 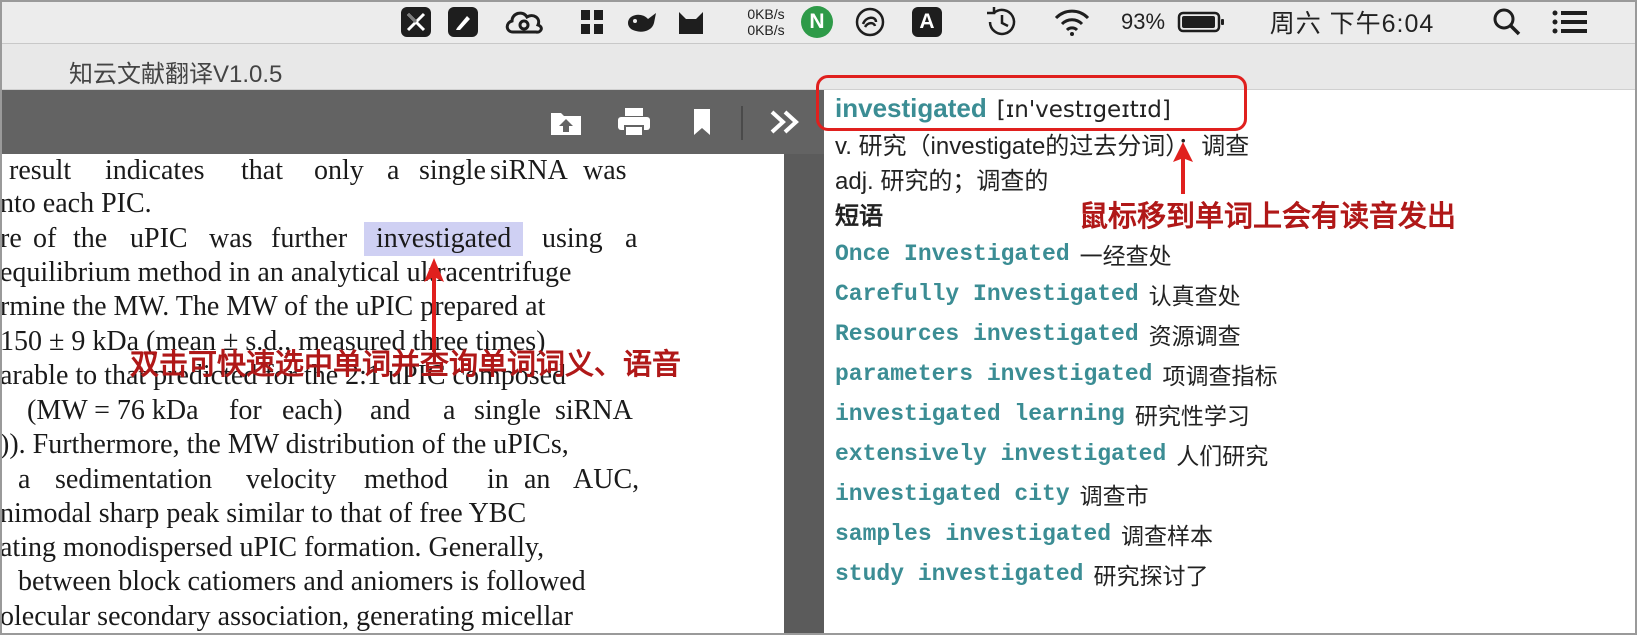 What do you see at coordinates (444, 239) in the screenshot?
I see `highlighted-word: investigated` at bounding box center [444, 239].